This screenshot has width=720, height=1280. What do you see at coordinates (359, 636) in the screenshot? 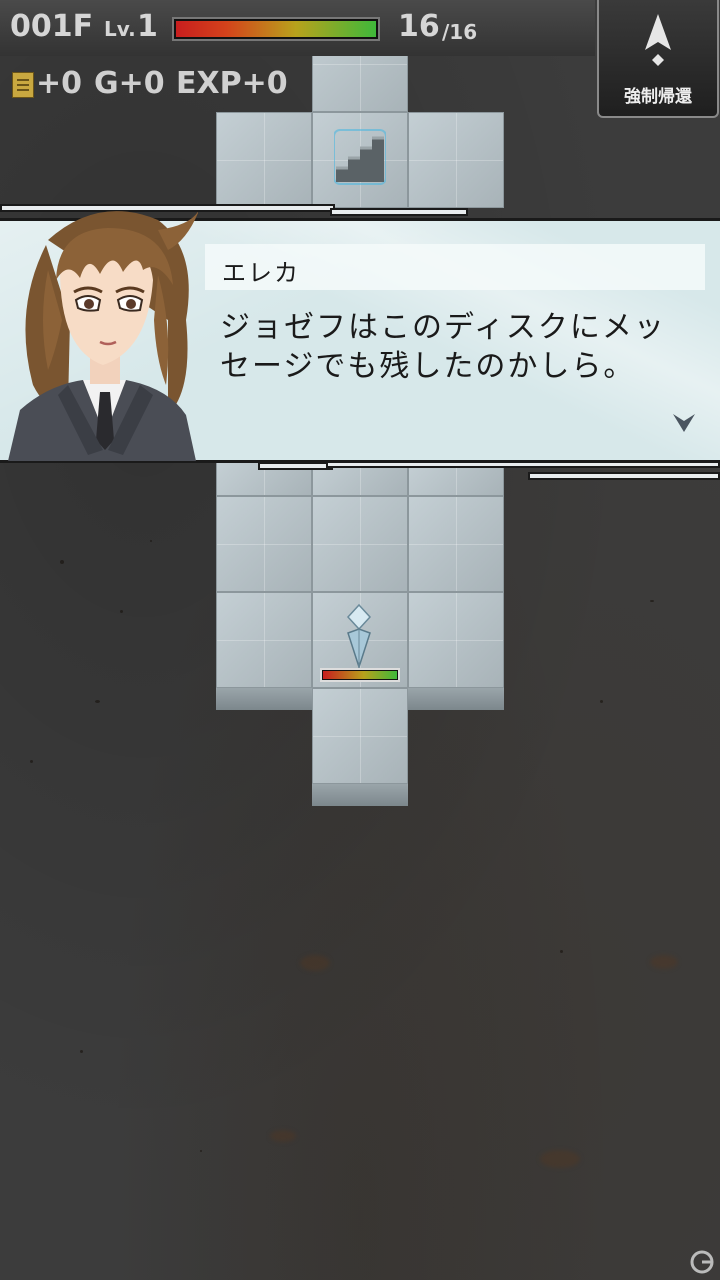
I see `player-crystal-icon` at bounding box center [359, 636].